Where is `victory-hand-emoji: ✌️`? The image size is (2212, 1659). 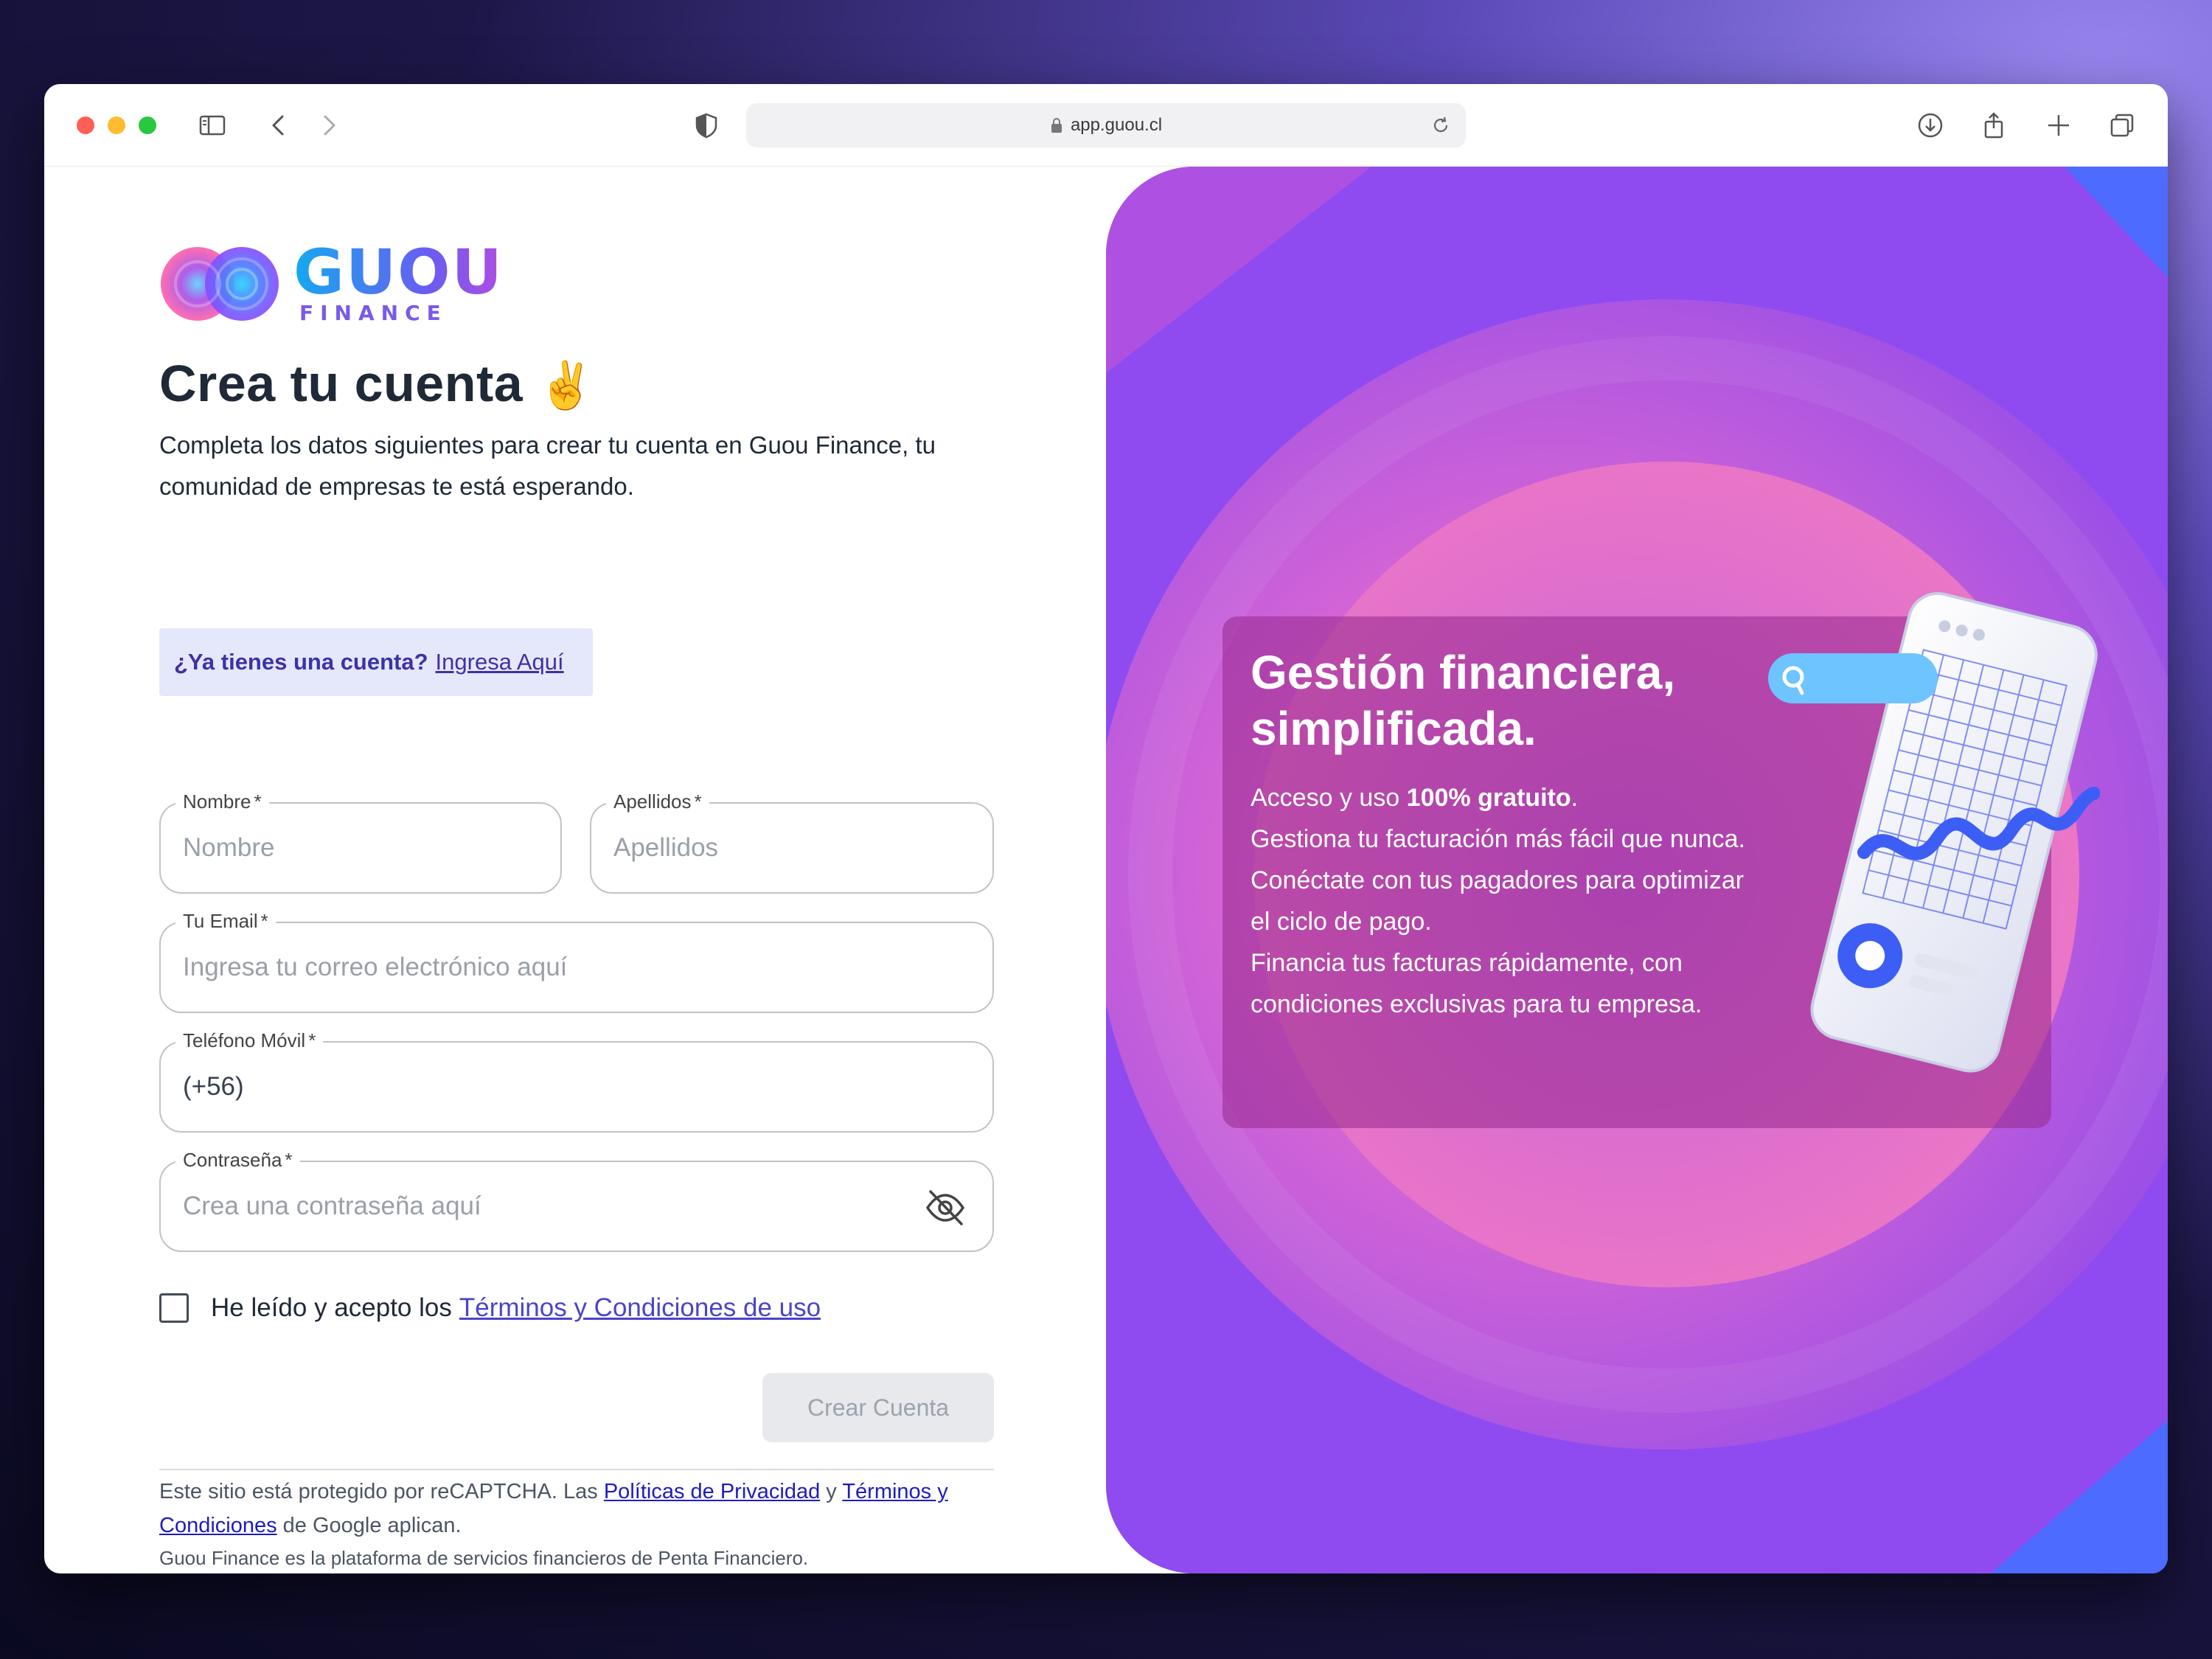 victory-hand-emoji: ✌️ is located at coordinates (566, 386).